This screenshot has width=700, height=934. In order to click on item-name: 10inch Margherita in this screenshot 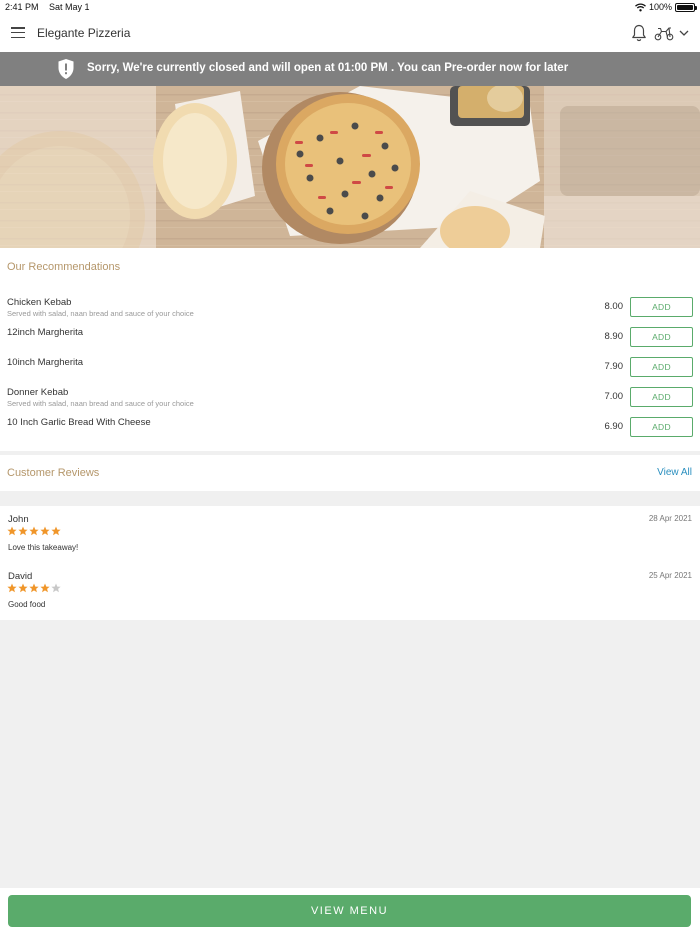, I will do `click(45, 362)`.